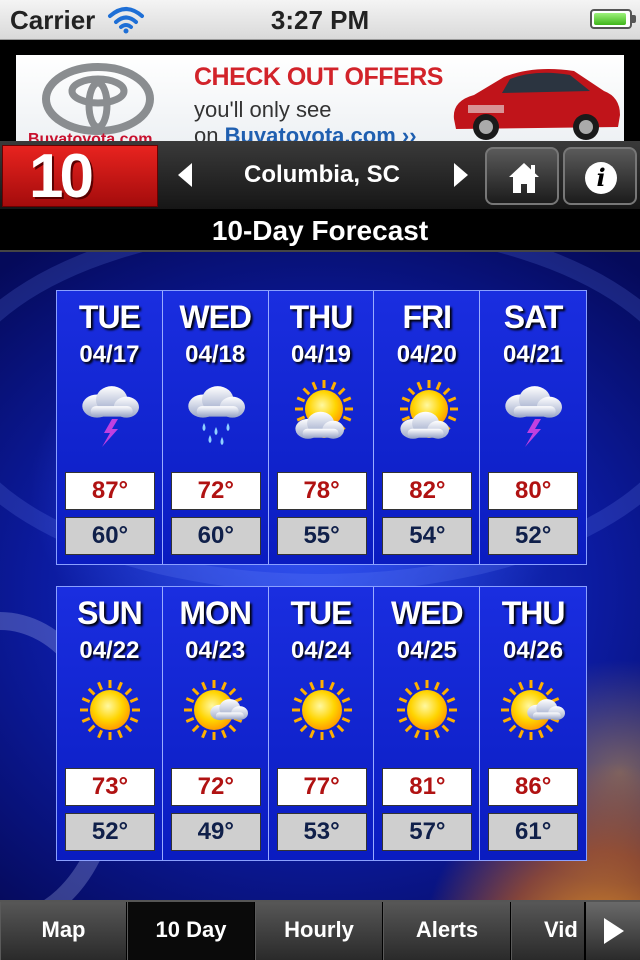 The image size is (640, 960). Describe the element at coordinates (426, 650) in the screenshot. I see `day-date: 04/25` at that location.